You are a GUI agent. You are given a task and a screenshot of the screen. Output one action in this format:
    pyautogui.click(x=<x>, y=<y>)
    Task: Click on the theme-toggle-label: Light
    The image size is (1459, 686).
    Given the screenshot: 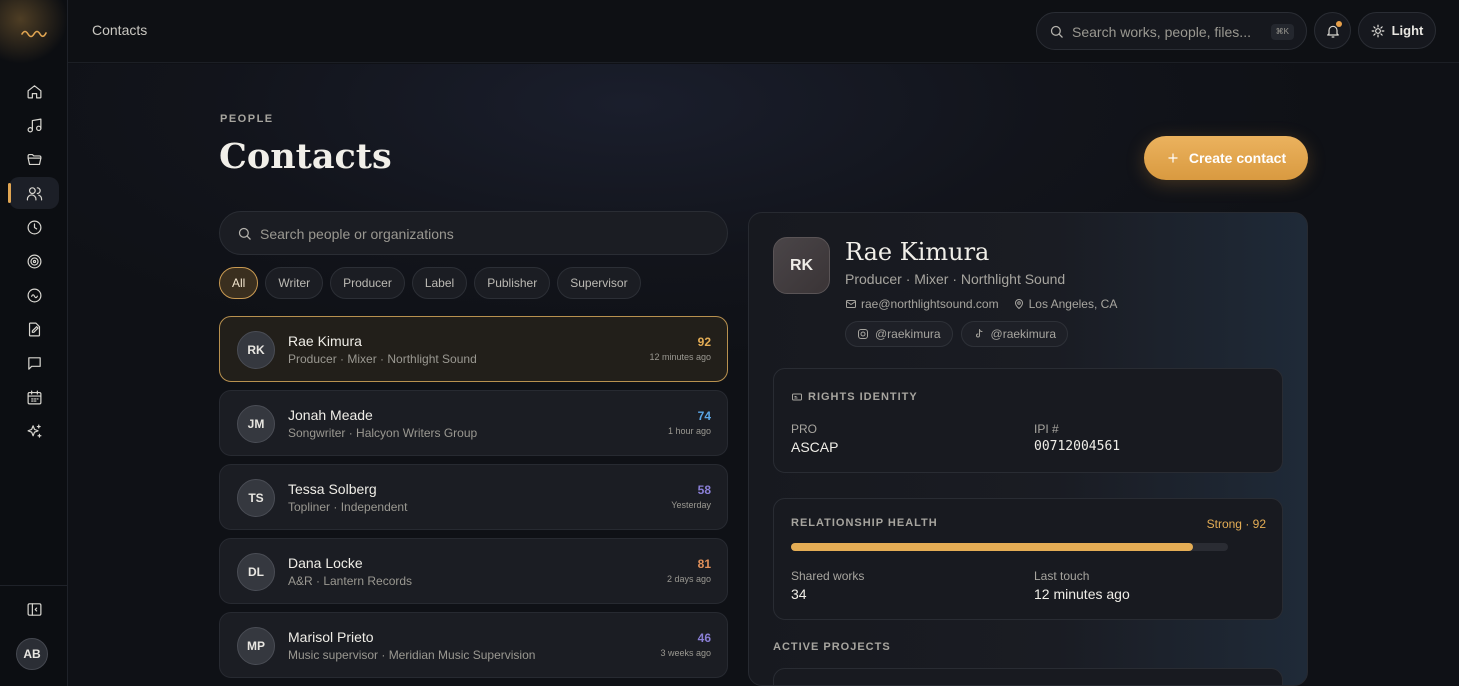 What is the action you would take?
    pyautogui.click(x=1407, y=30)
    